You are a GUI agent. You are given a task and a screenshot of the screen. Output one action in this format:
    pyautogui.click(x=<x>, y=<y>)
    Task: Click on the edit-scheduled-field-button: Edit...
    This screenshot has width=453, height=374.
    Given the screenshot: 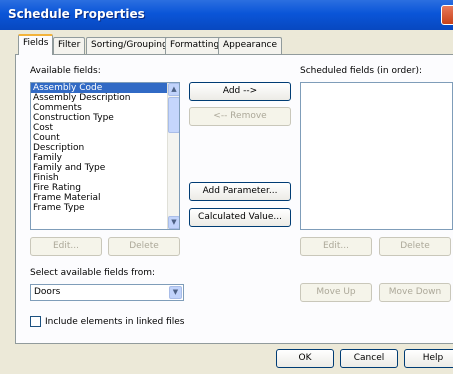 What is the action you would take?
    pyautogui.click(x=336, y=246)
    